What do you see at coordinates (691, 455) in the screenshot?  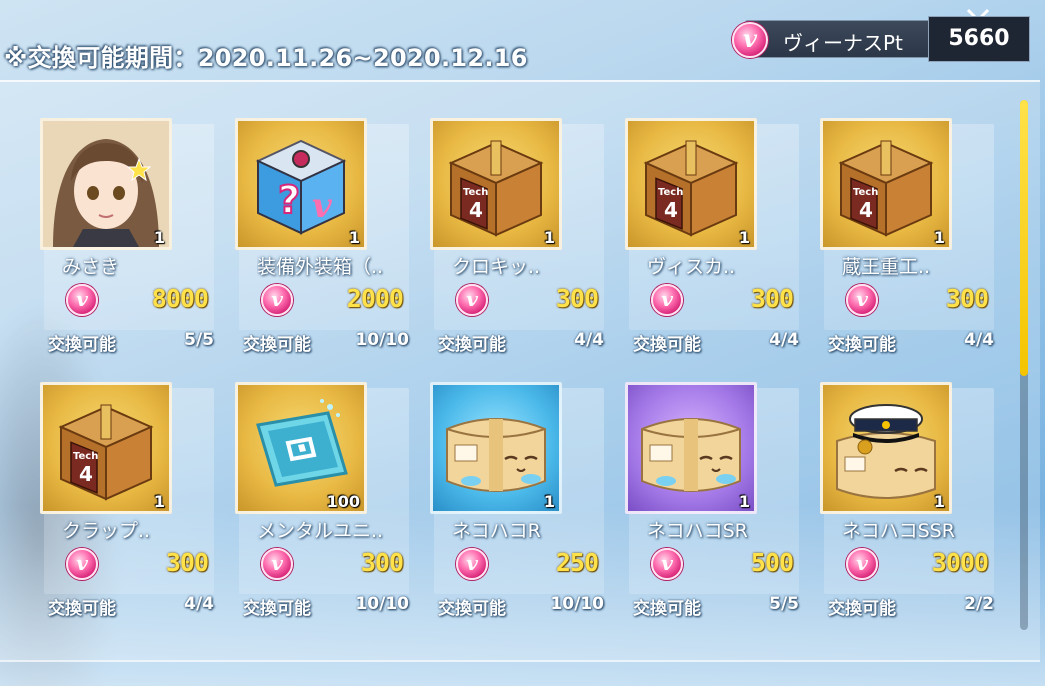 I see `cat-box-icon` at bounding box center [691, 455].